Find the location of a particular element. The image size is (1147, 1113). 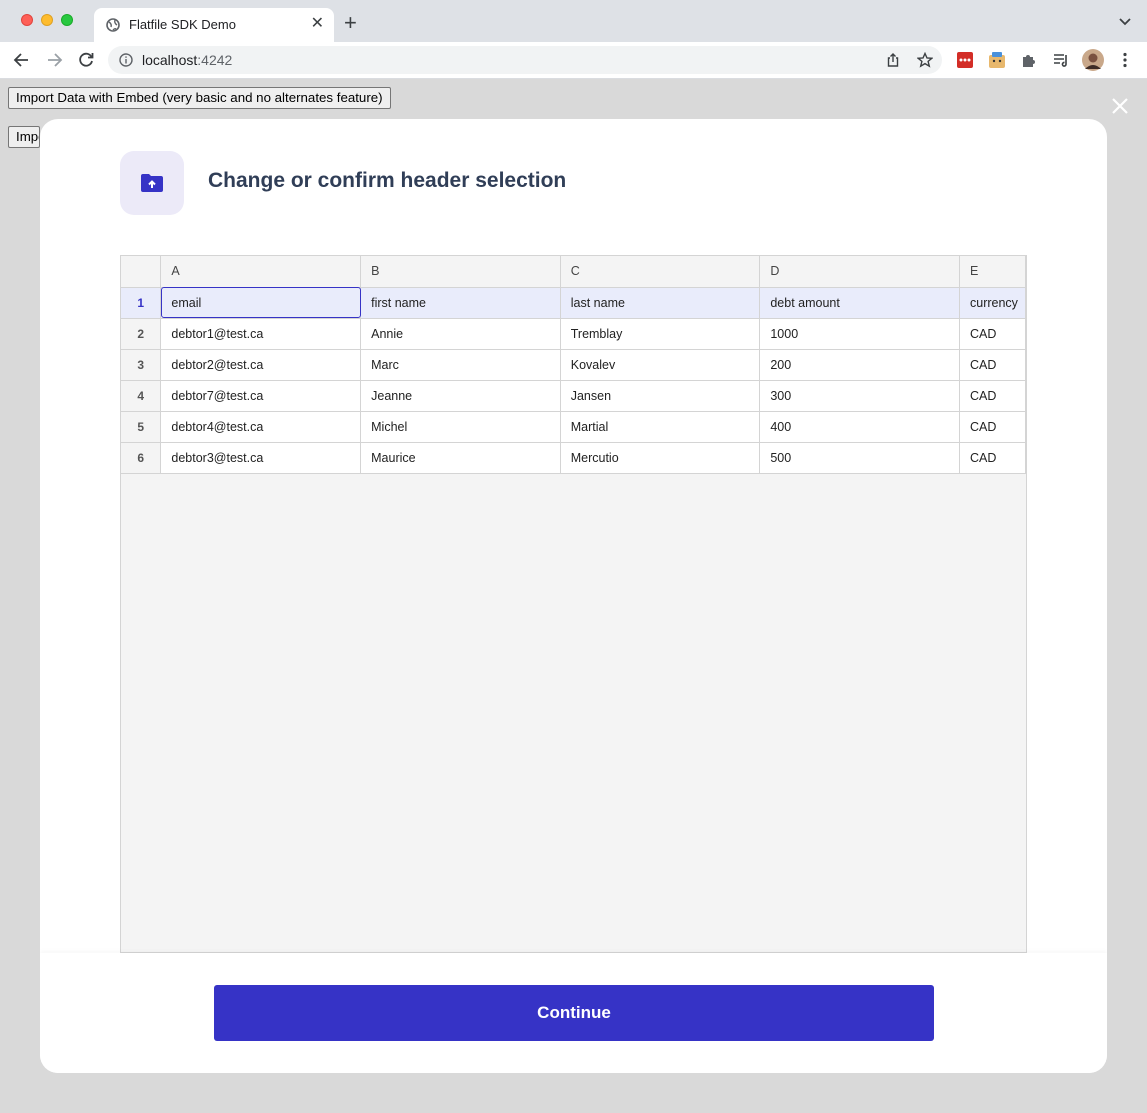

browser-tab: Flatfile SDK Demo ✕ is located at coordinates (214, 25).